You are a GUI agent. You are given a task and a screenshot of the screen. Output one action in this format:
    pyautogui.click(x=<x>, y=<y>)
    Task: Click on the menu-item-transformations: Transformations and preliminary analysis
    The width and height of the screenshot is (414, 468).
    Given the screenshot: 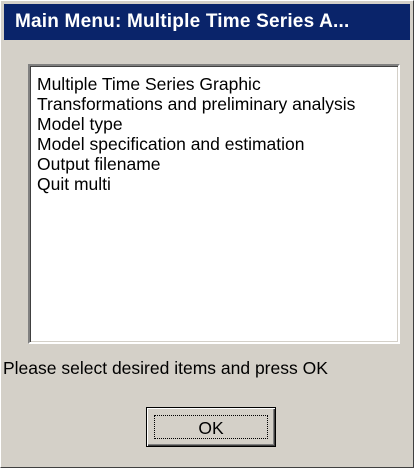 What is the action you would take?
    pyautogui.click(x=217, y=104)
    